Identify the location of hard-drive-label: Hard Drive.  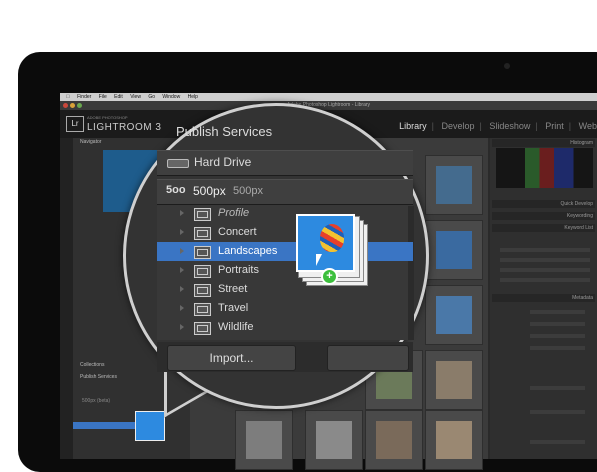
(223, 162).